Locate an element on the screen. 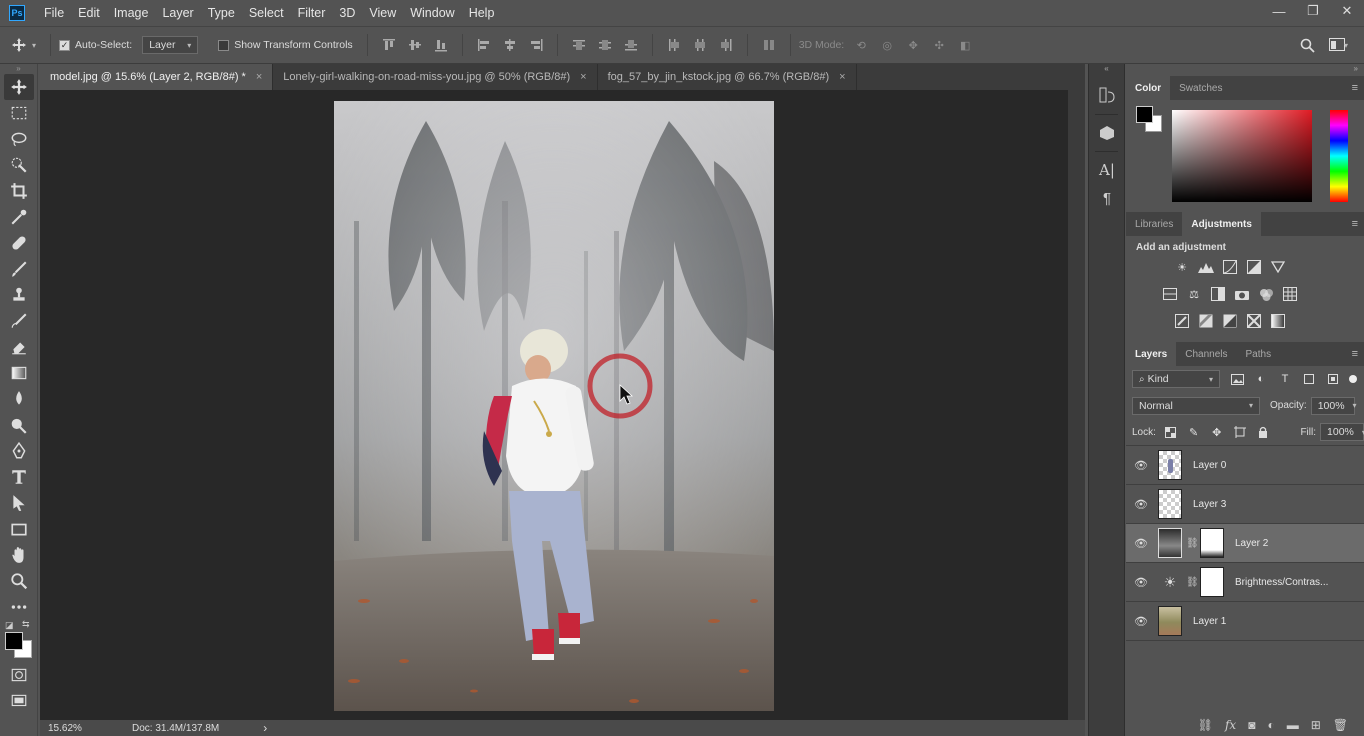  invert-icon is located at coordinates (1182, 321).